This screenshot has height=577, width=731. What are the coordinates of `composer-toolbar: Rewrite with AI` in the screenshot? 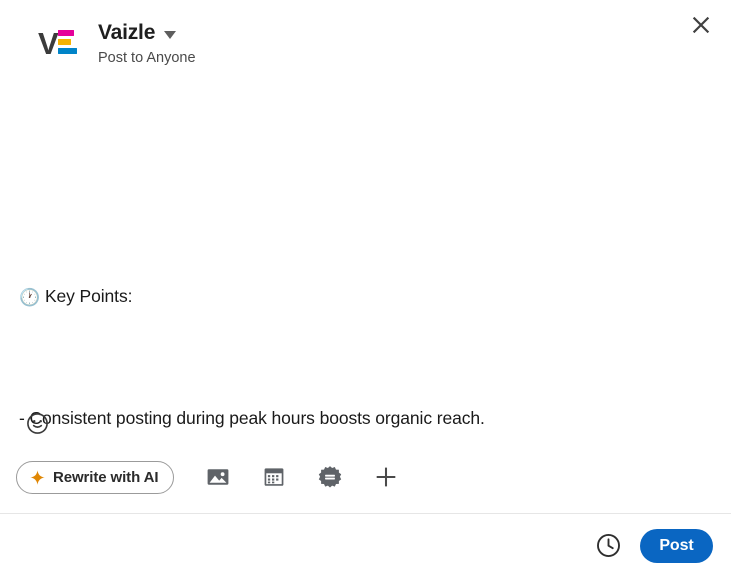 It's located at (208, 477).